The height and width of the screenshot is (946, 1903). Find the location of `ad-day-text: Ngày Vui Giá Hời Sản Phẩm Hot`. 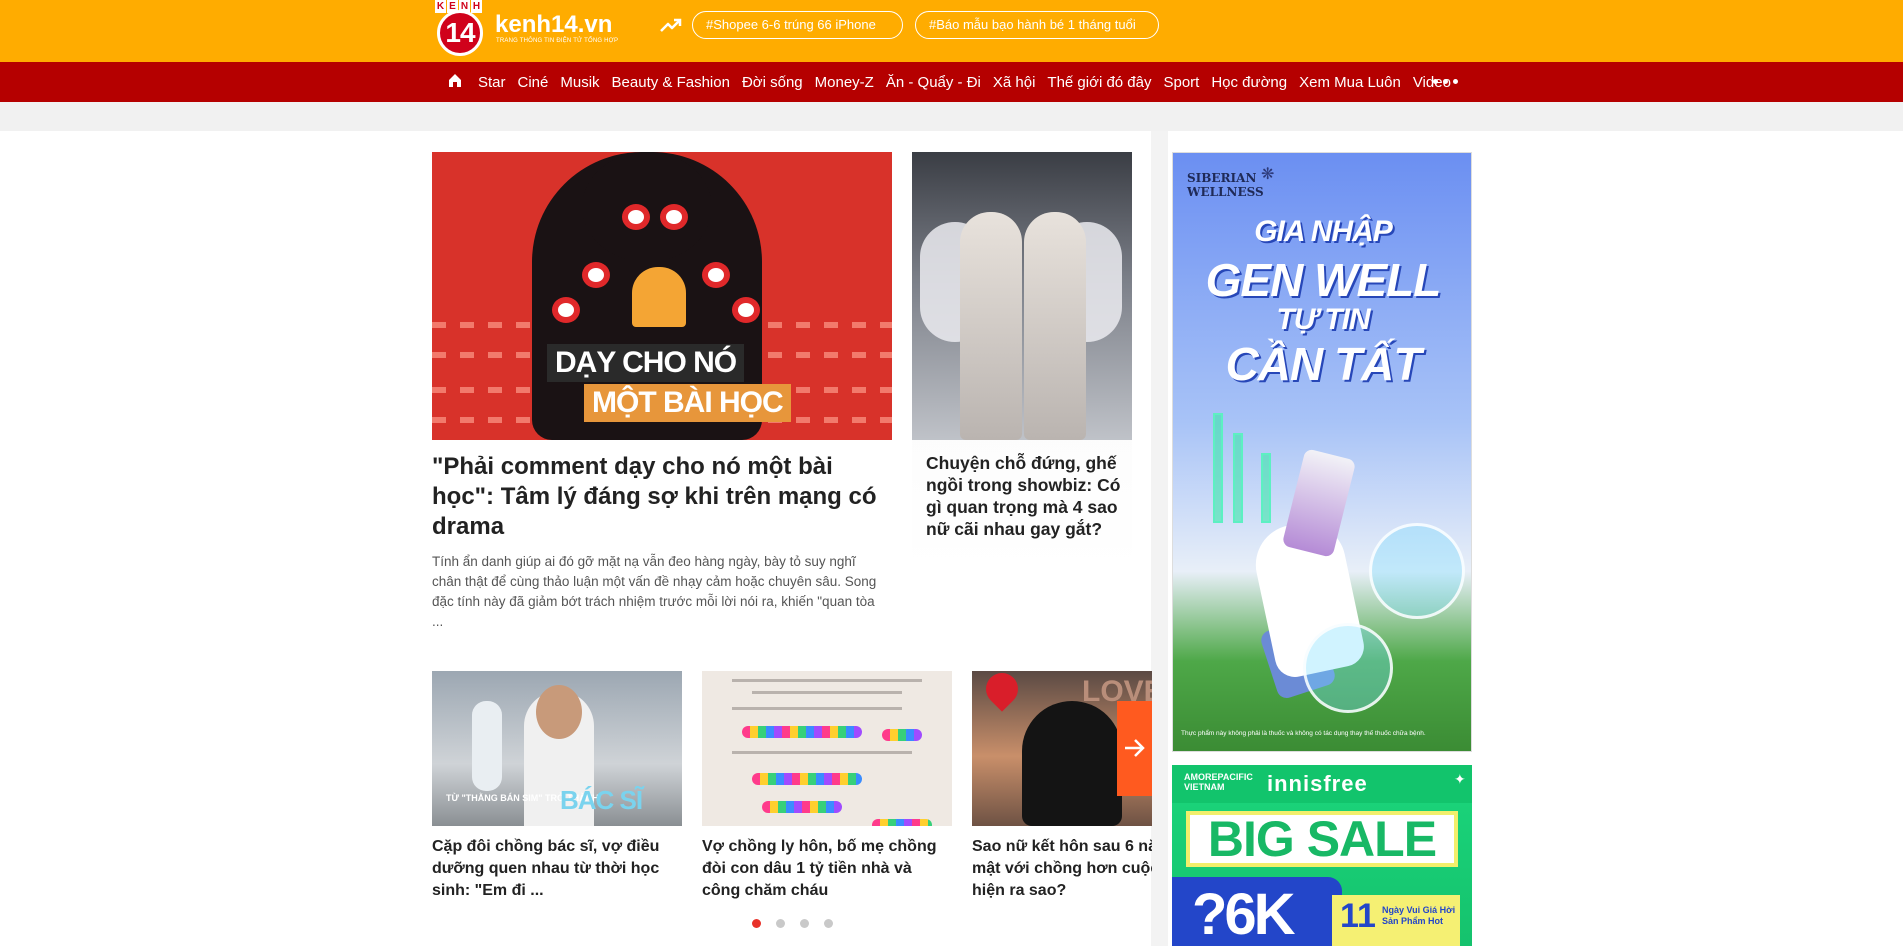

ad-day-text: Ngày Vui Giá Hời Sản Phẩm Hot is located at coordinates (1419, 915).